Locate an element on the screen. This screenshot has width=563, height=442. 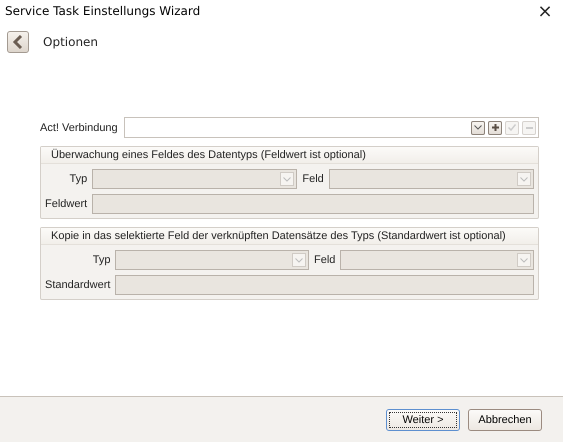
close-button: × is located at coordinates (545, 11).